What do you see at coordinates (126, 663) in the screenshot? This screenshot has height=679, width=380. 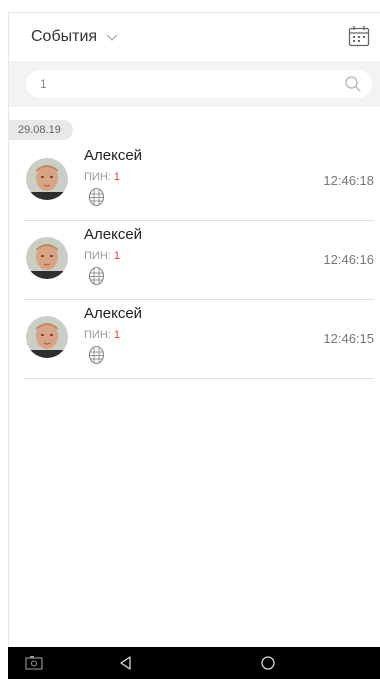 I see `back-triangle-icon` at bounding box center [126, 663].